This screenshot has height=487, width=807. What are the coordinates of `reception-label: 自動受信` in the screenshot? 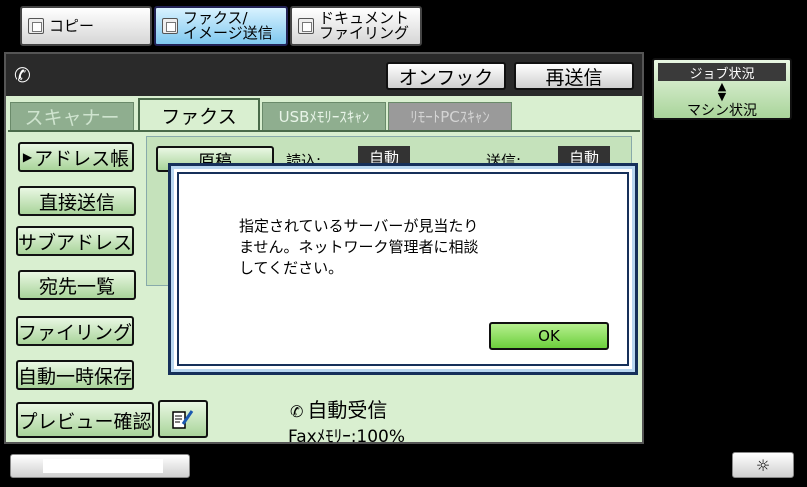 It's located at (347, 410).